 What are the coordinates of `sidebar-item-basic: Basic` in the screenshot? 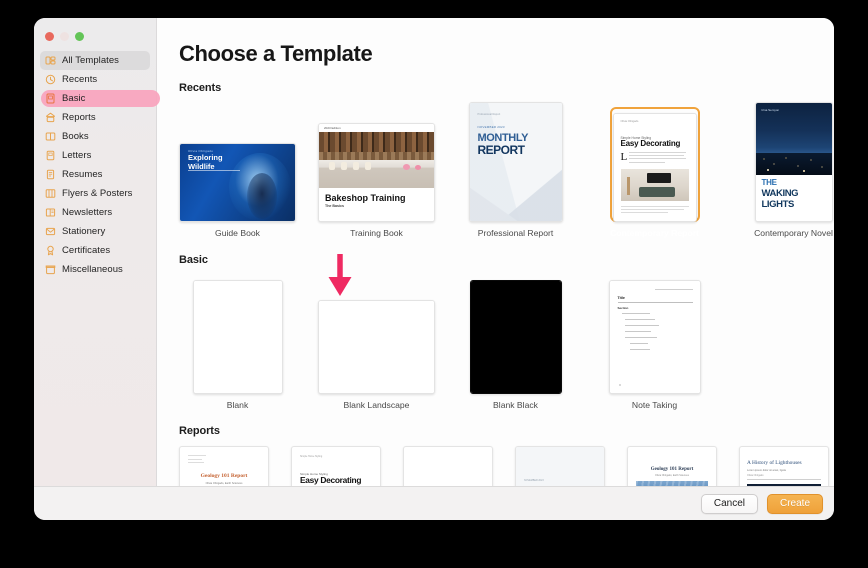 It's located at (100, 98).